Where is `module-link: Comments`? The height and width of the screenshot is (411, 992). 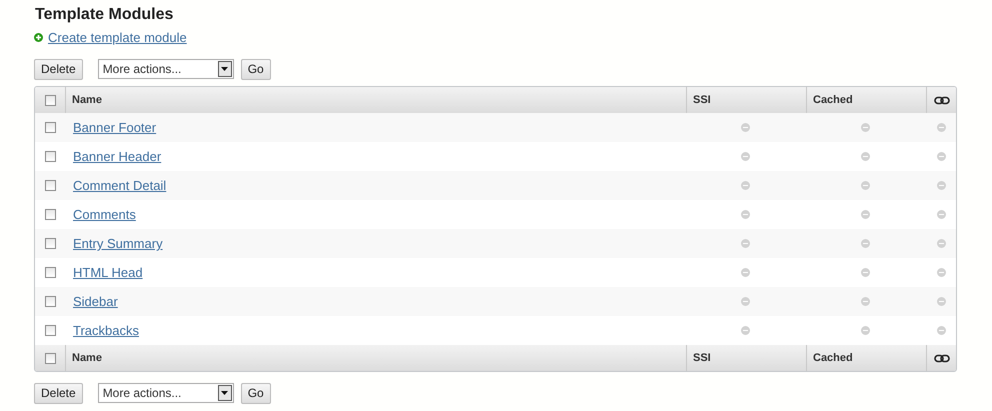
module-link: Comments is located at coordinates (104, 214).